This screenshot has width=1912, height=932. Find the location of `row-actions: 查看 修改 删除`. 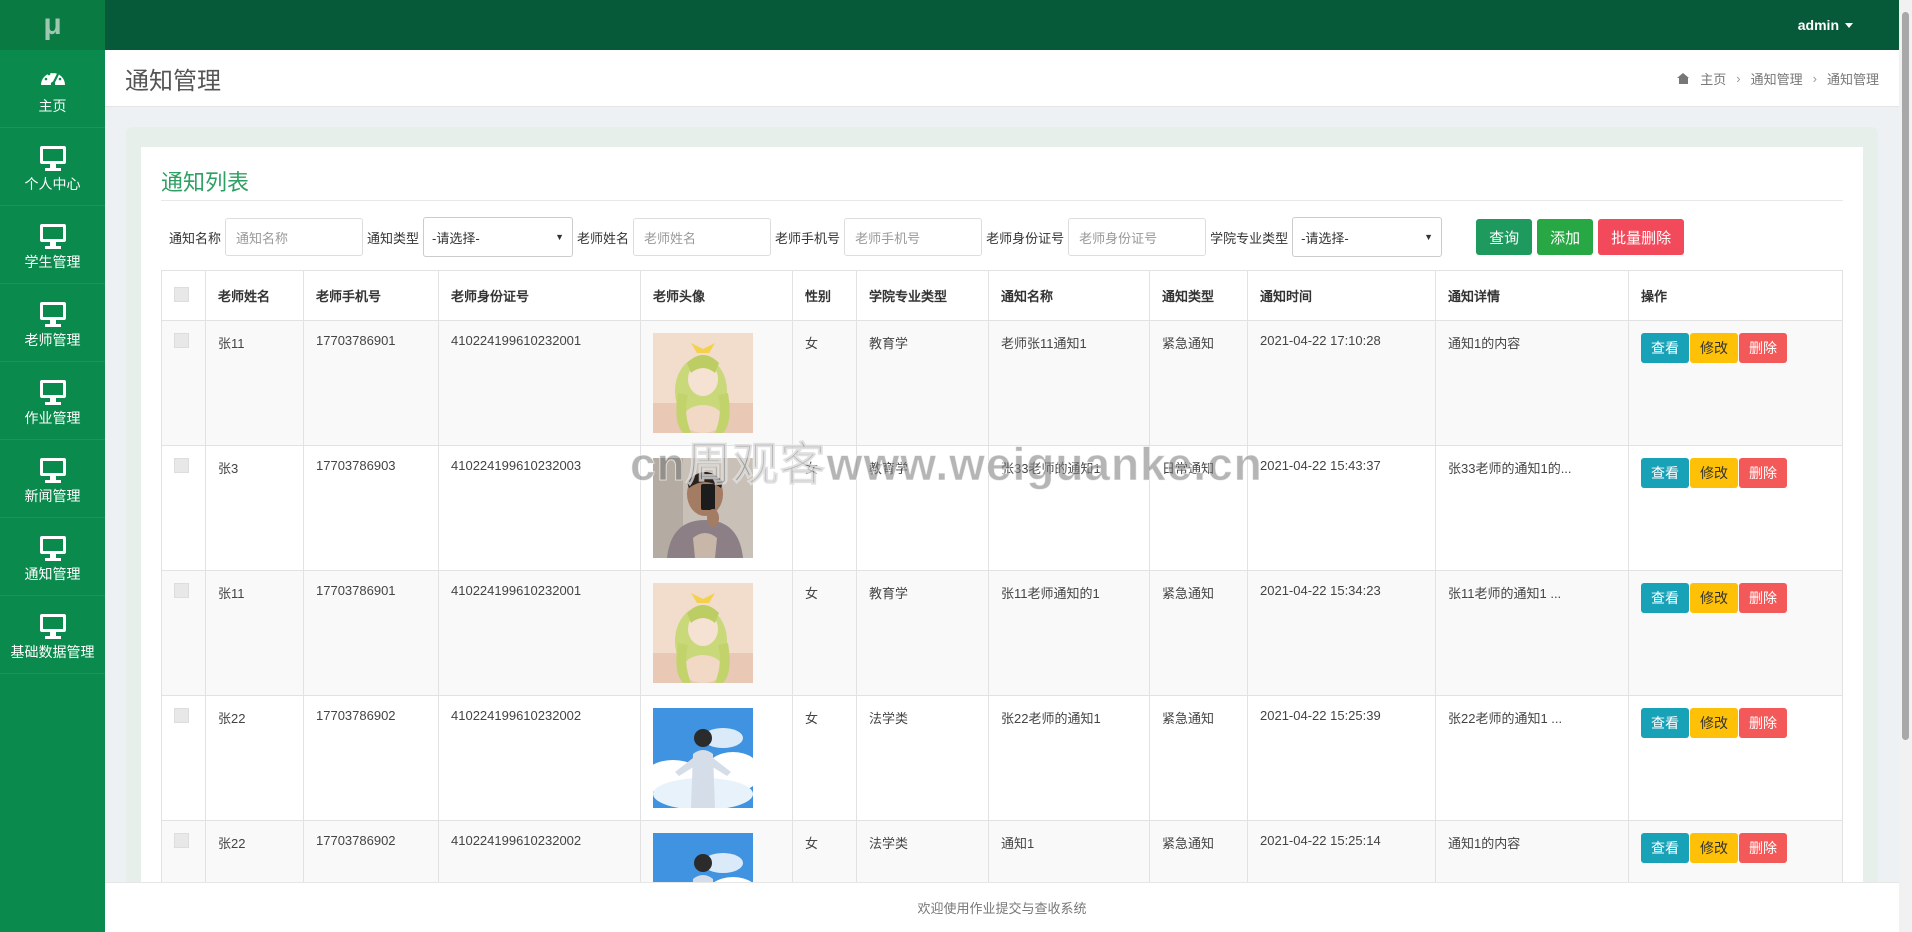

row-actions: 查看 修改 删除 is located at coordinates (1735, 598).